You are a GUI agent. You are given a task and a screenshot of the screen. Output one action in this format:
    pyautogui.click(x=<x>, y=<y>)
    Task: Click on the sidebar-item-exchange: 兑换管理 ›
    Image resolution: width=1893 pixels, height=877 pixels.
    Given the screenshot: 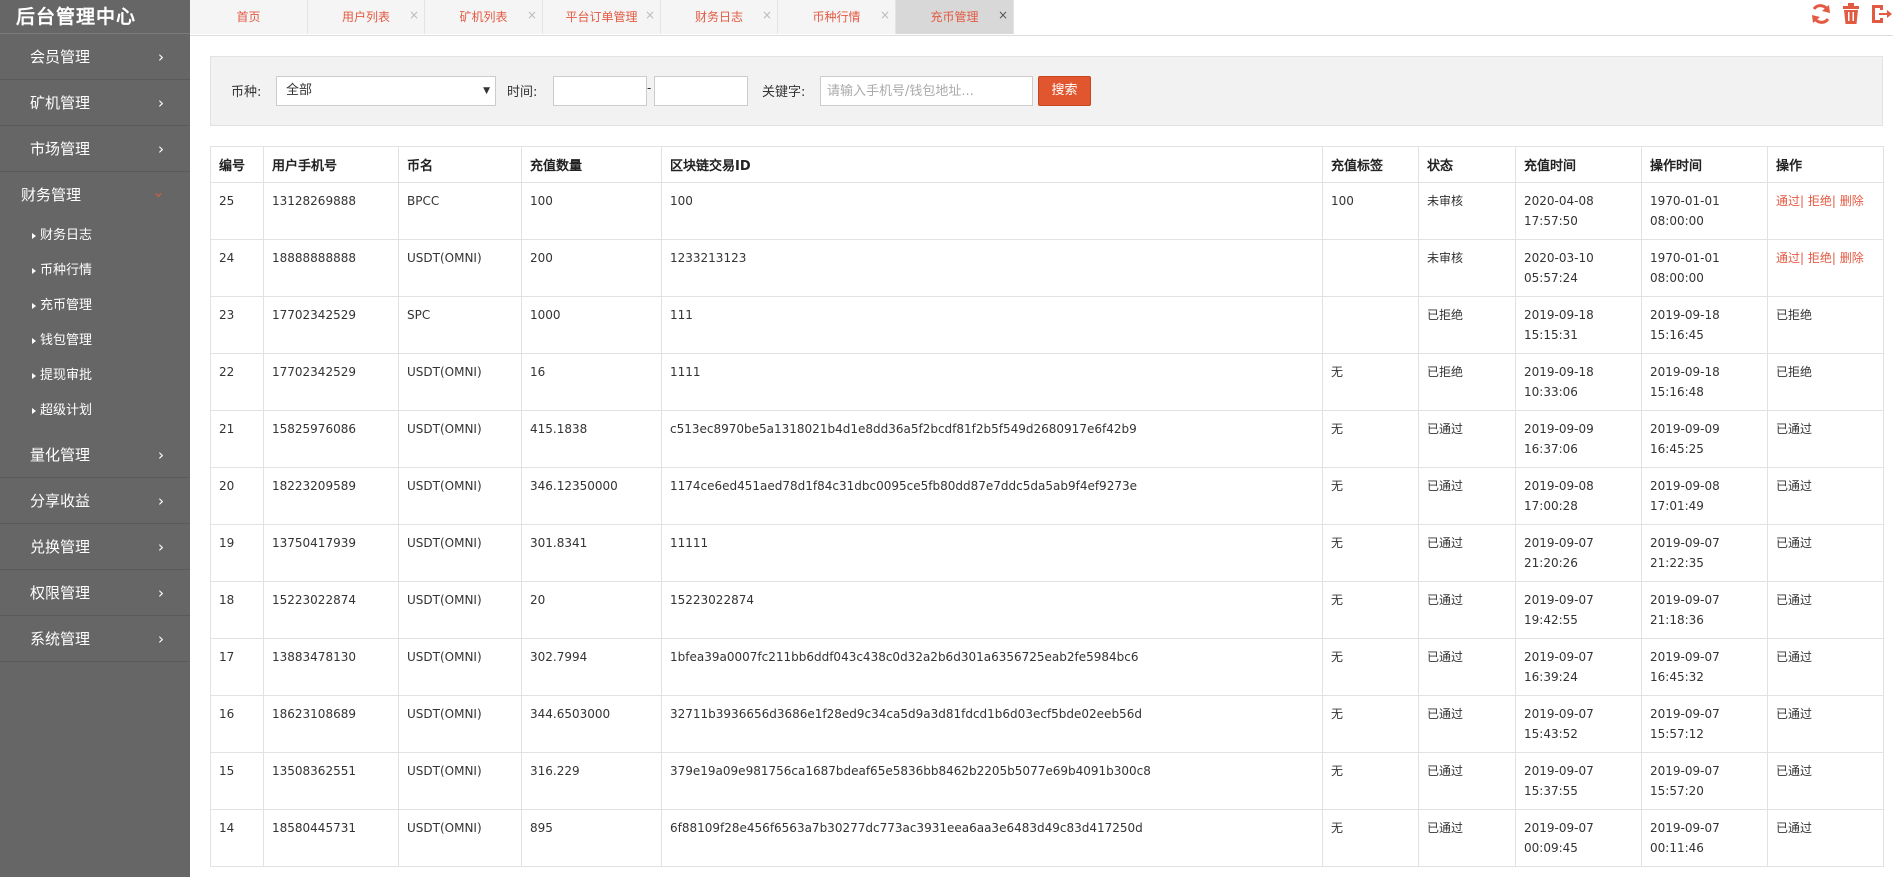 What is the action you would take?
    pyautogui.click(x=95, y=547)
    